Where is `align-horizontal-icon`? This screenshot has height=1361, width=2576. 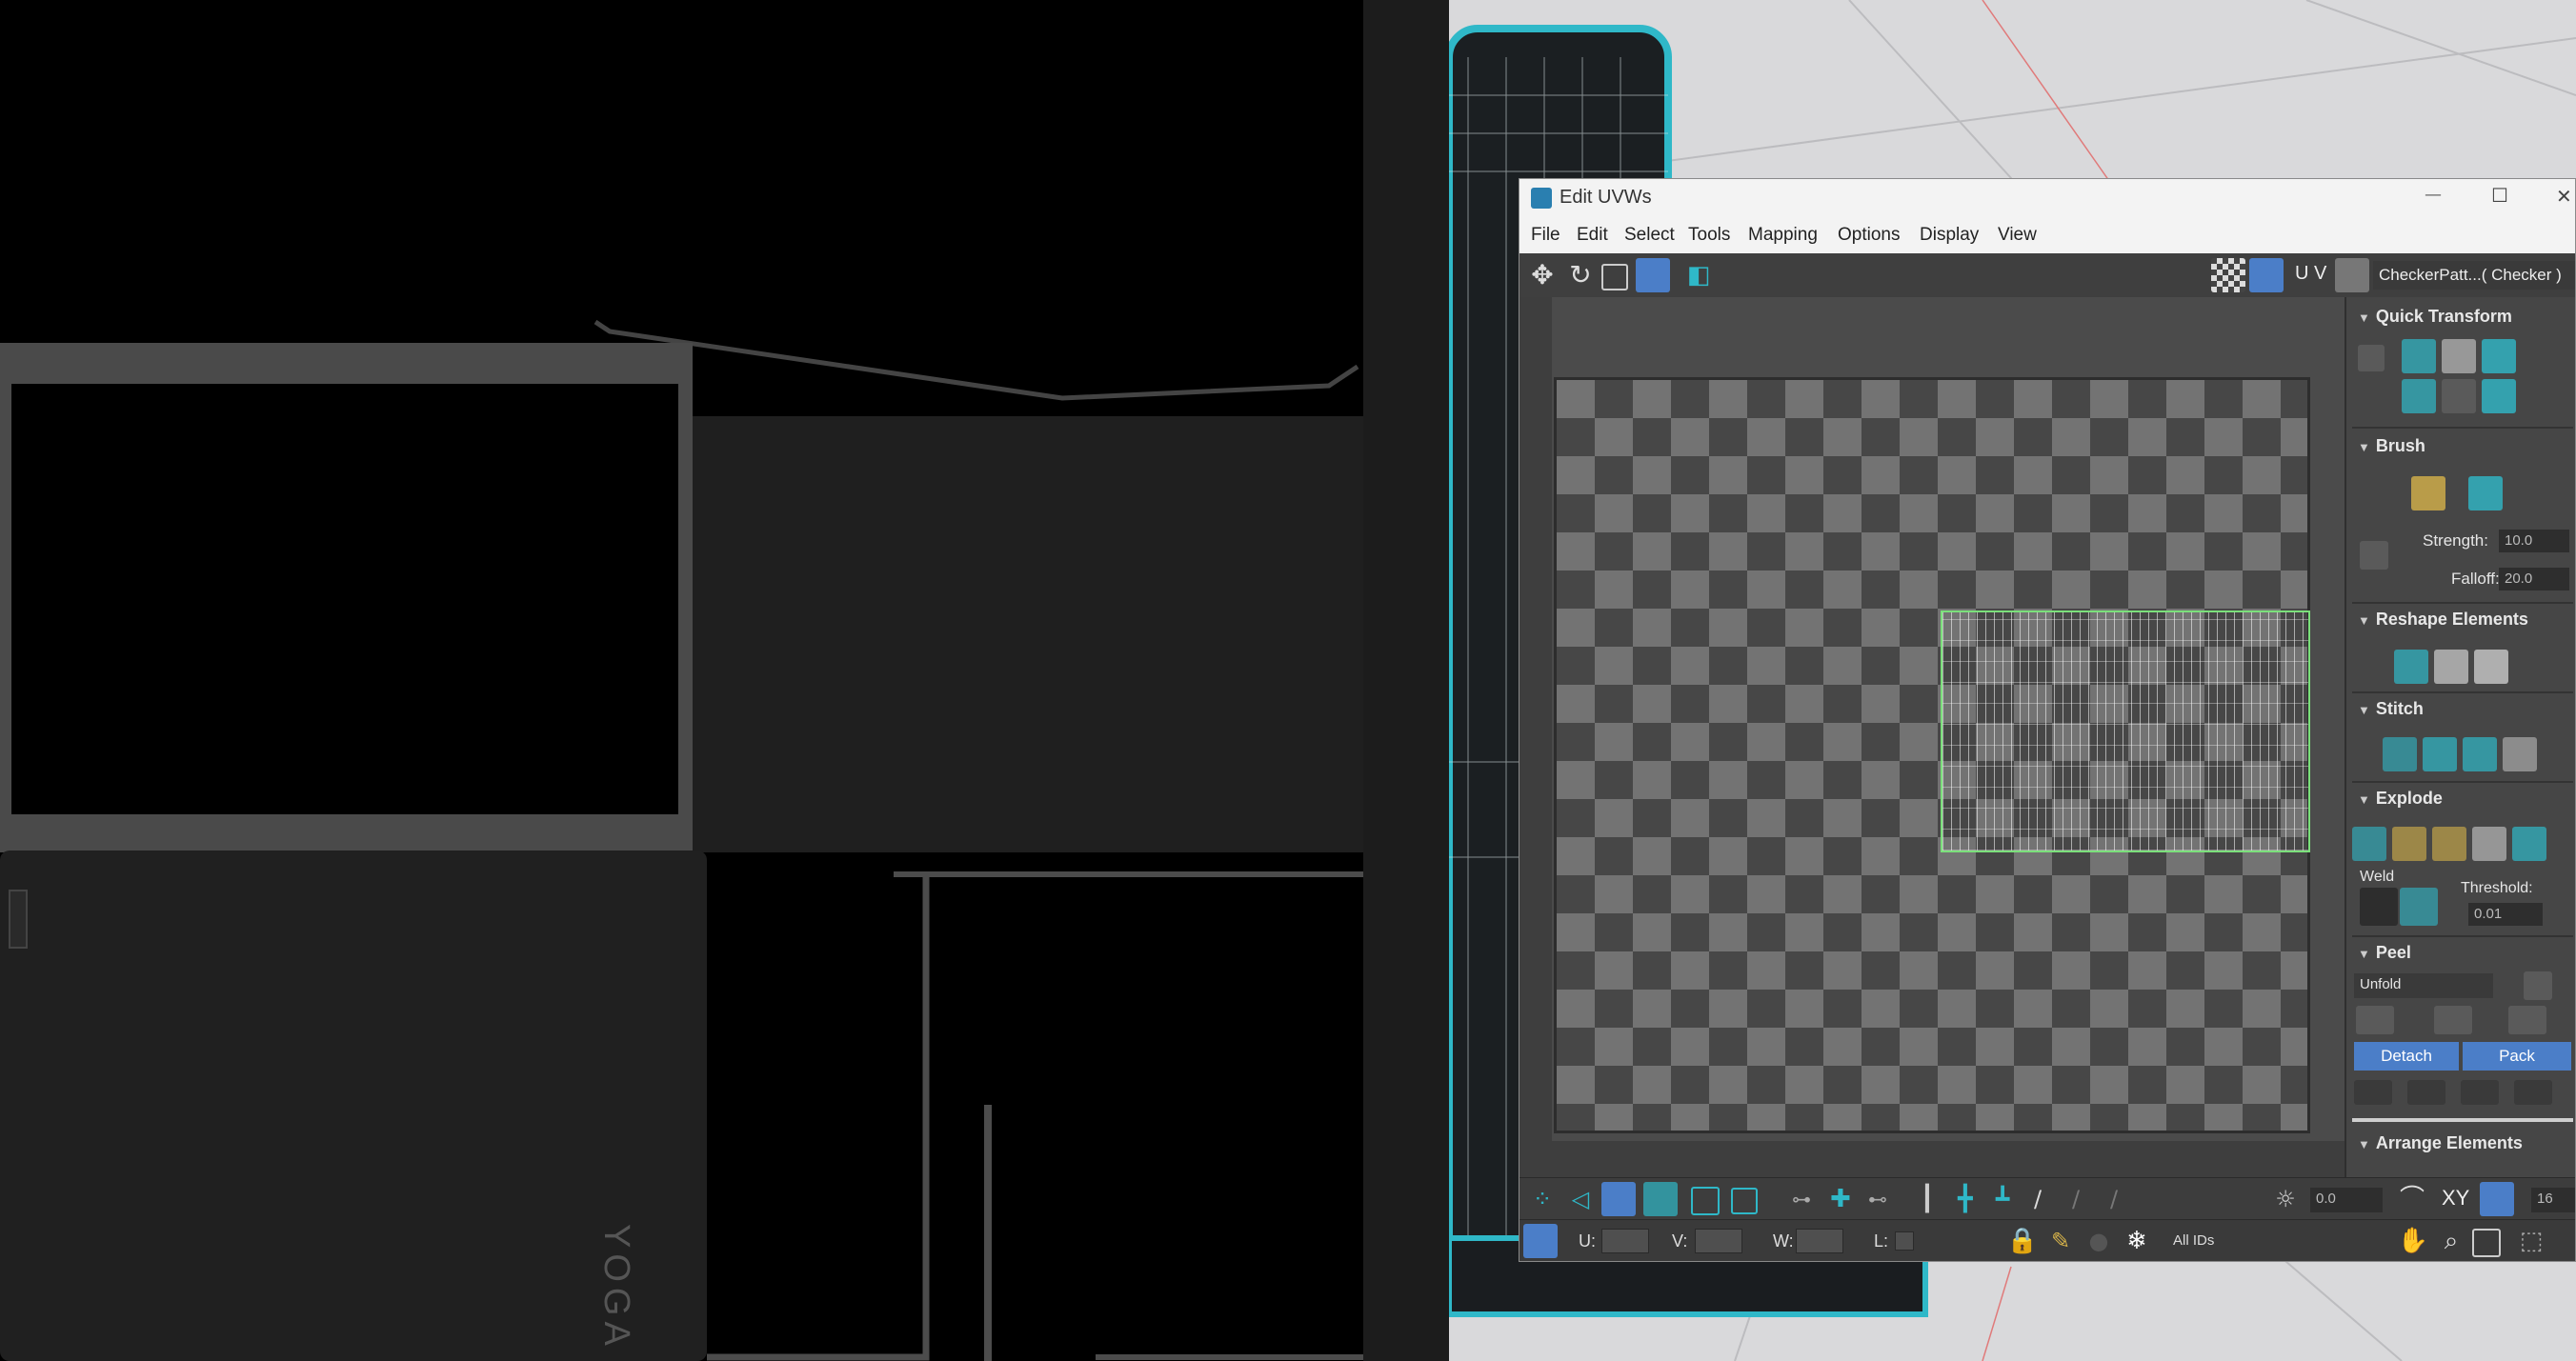 align-horizontal-icon is located at coordinates (2419, 356).